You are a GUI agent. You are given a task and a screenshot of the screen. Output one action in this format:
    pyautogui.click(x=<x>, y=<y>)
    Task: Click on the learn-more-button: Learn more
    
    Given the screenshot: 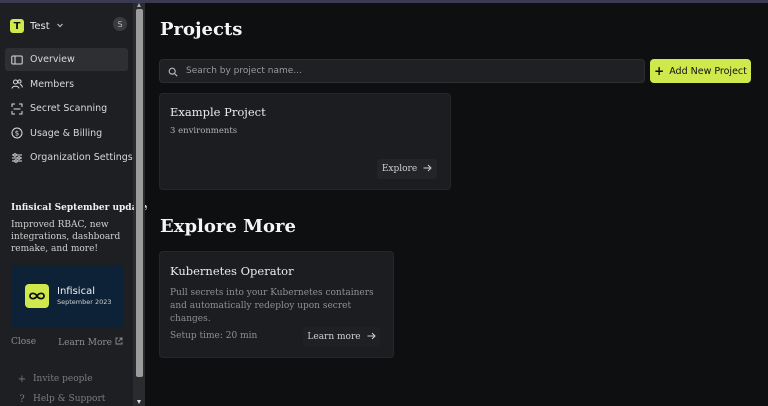 What is the action you would take?
    pyautogui.click(x=341, y=337)
    